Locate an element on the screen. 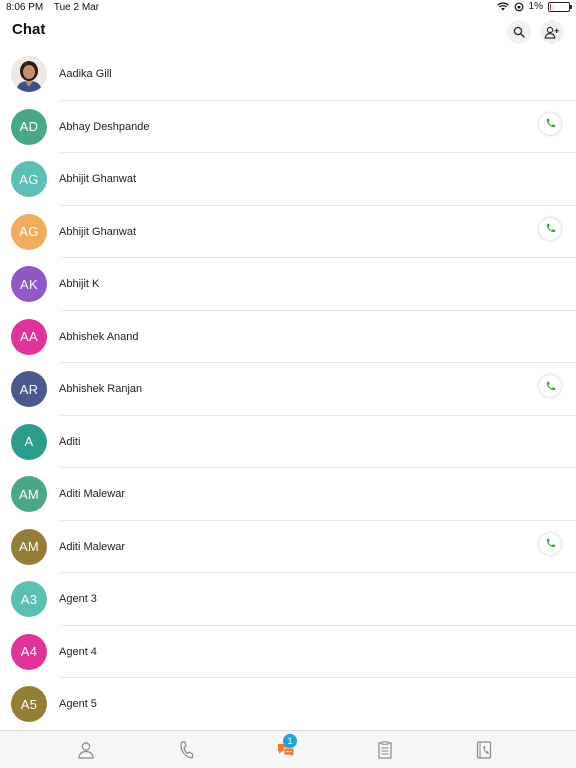 The height and width of the screenshot is (768, 576). phonebook-icon is located at coordinates (484, 750).